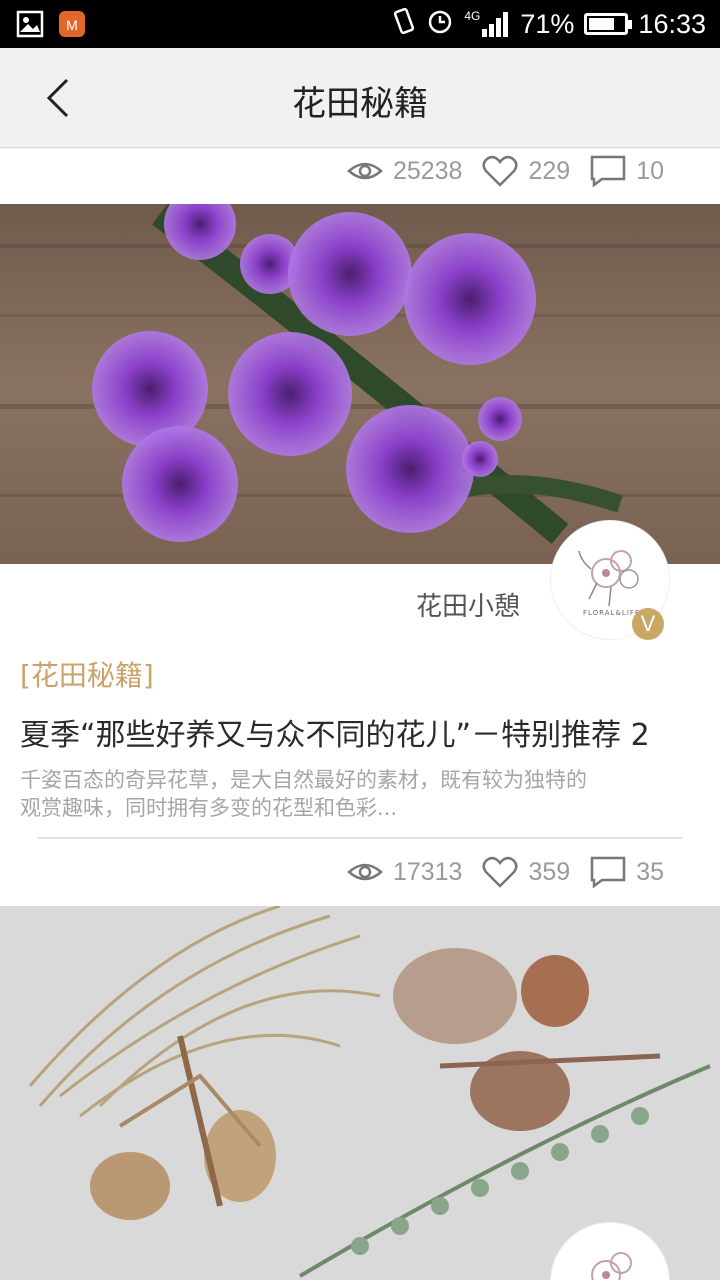 The image size is (720, 1280). I want to click on views-stat: 25238, so click(405, 171).